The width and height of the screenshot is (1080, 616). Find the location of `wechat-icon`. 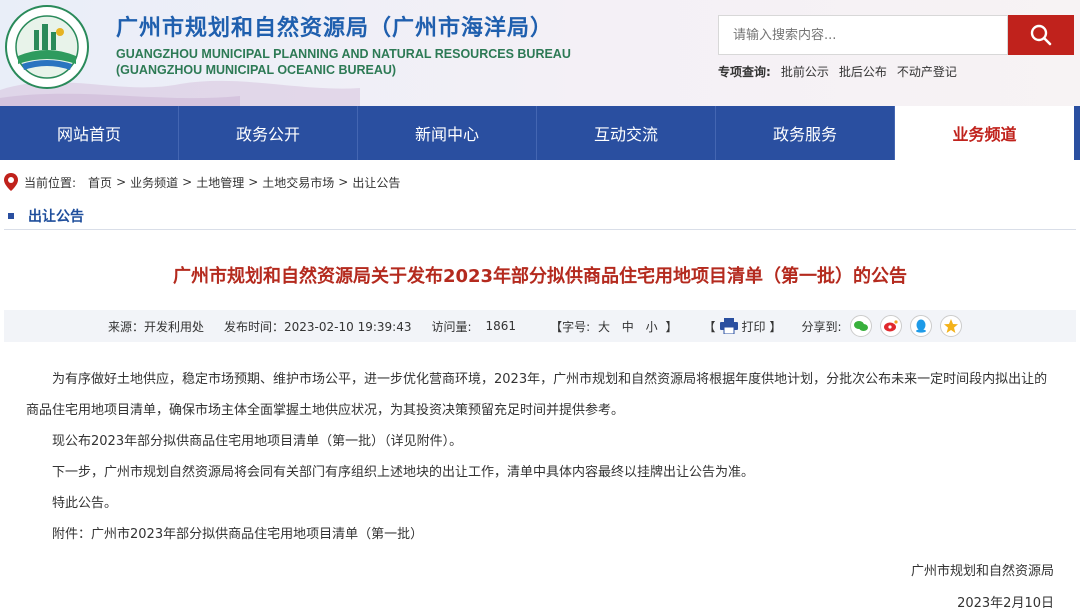

wechat-icon is located at coordinates (860, 326).